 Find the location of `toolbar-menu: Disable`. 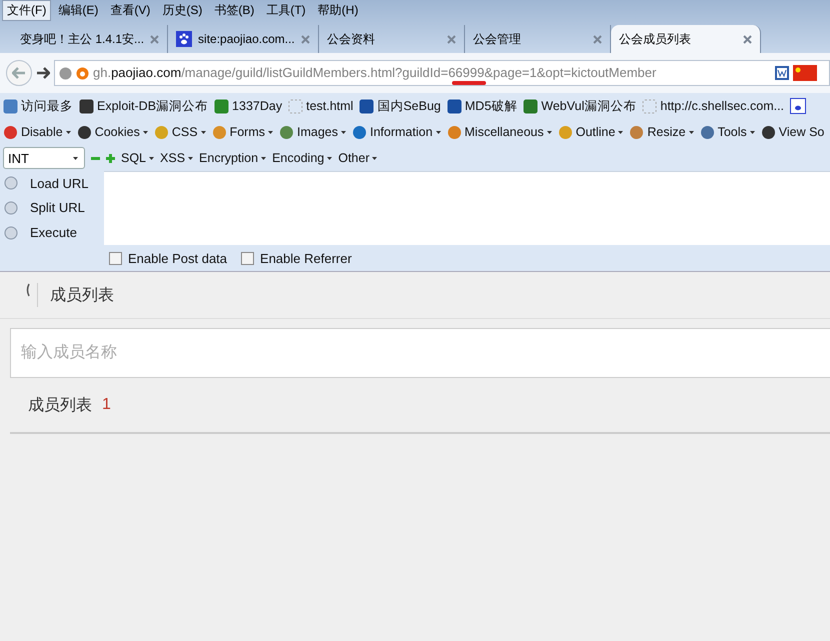

toolbar-menu: Disable is located at coordinates (37, 132).